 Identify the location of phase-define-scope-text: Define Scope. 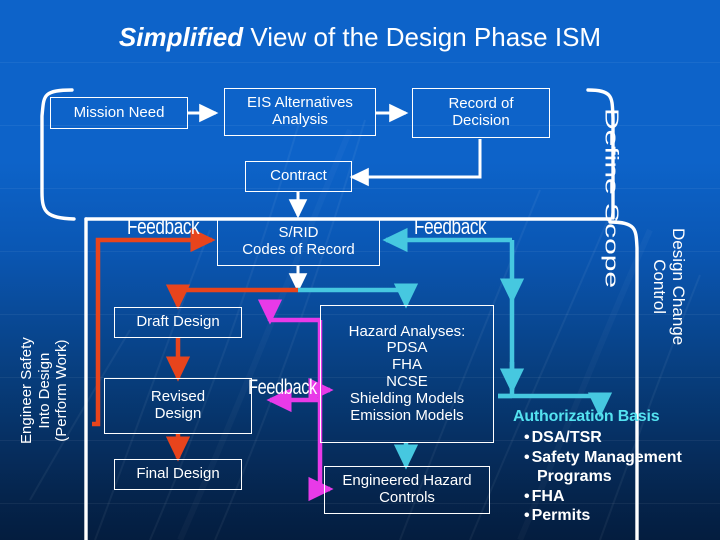
(611, 198).